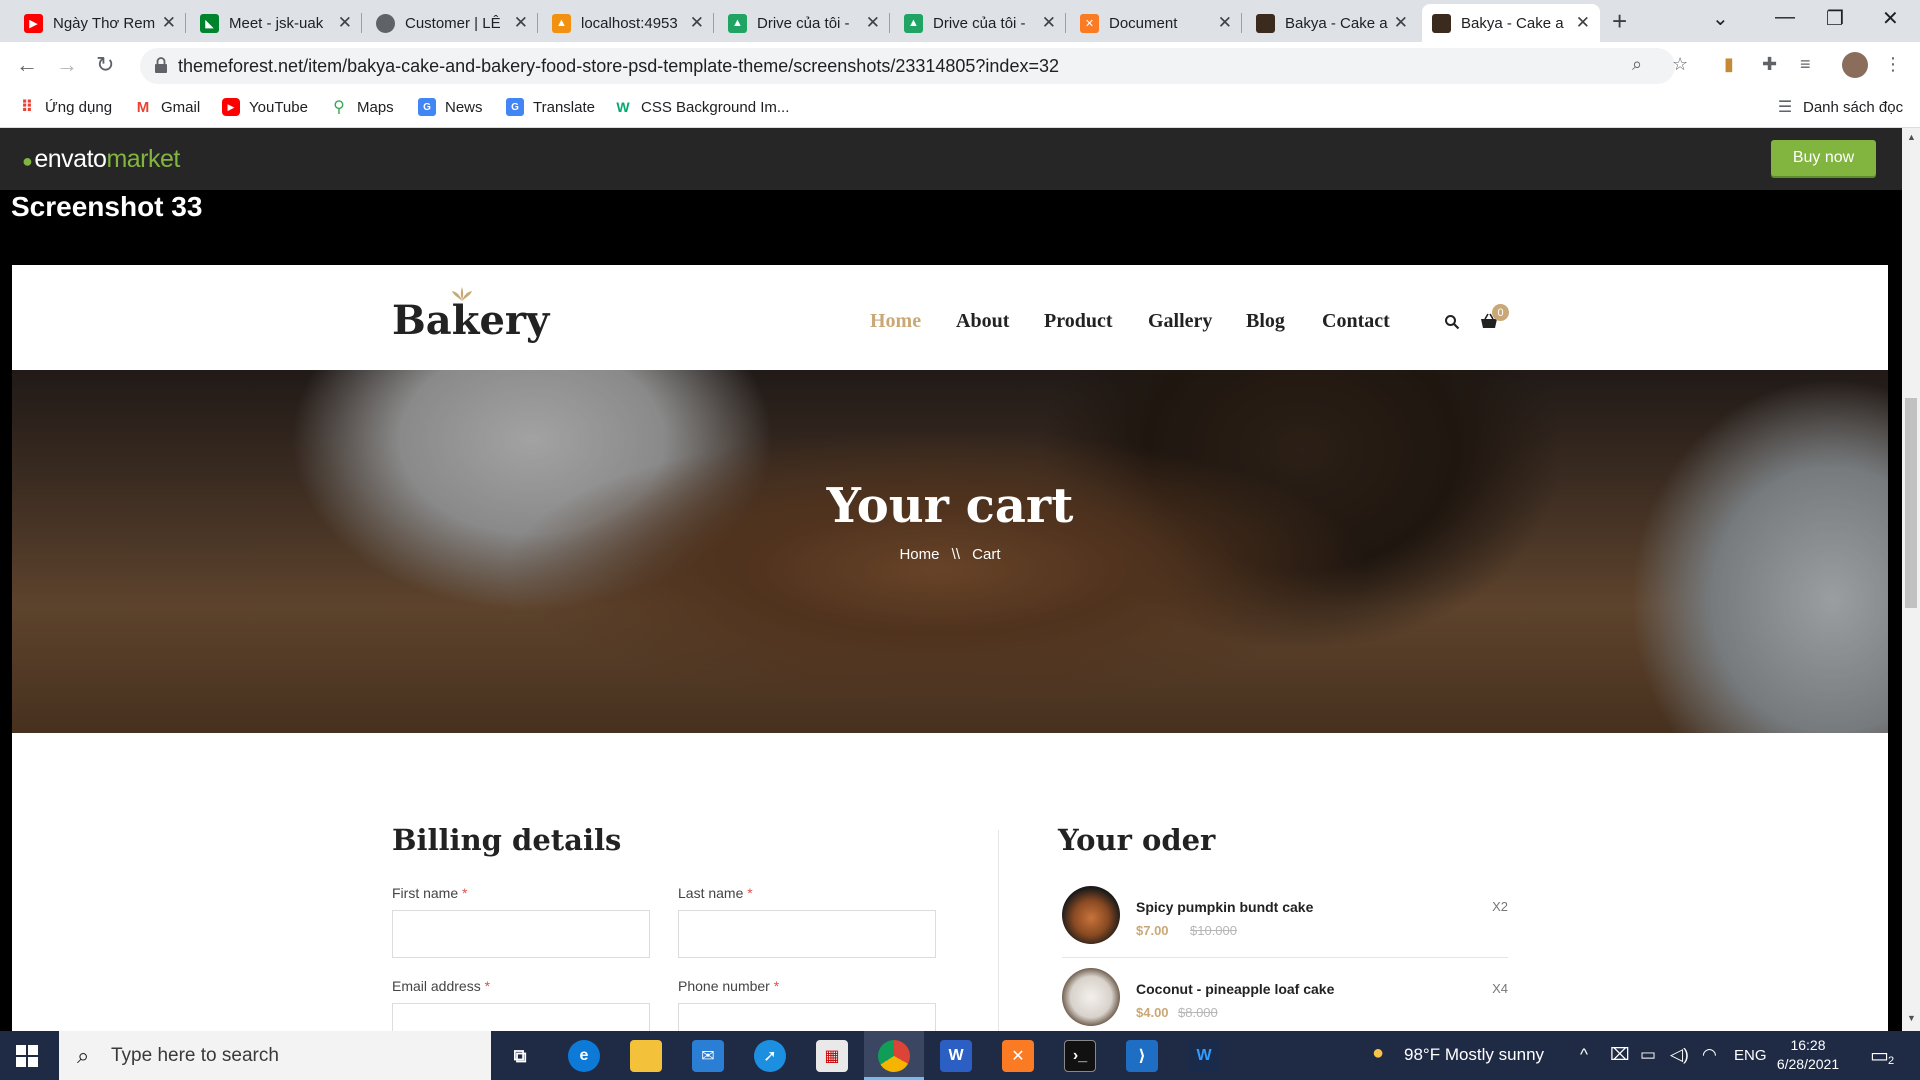  I want to click on scroll-up-arrow-icon: ▲, so click(1911, 137).